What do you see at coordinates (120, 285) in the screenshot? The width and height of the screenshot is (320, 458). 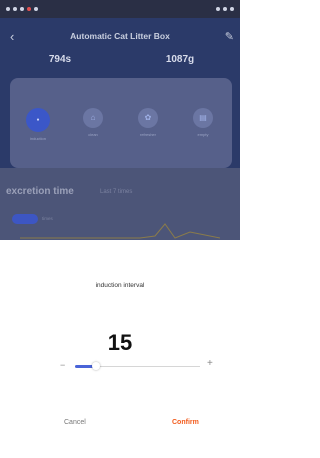 I see `sheet-title: induction interval` at bounding box center [120, 285].